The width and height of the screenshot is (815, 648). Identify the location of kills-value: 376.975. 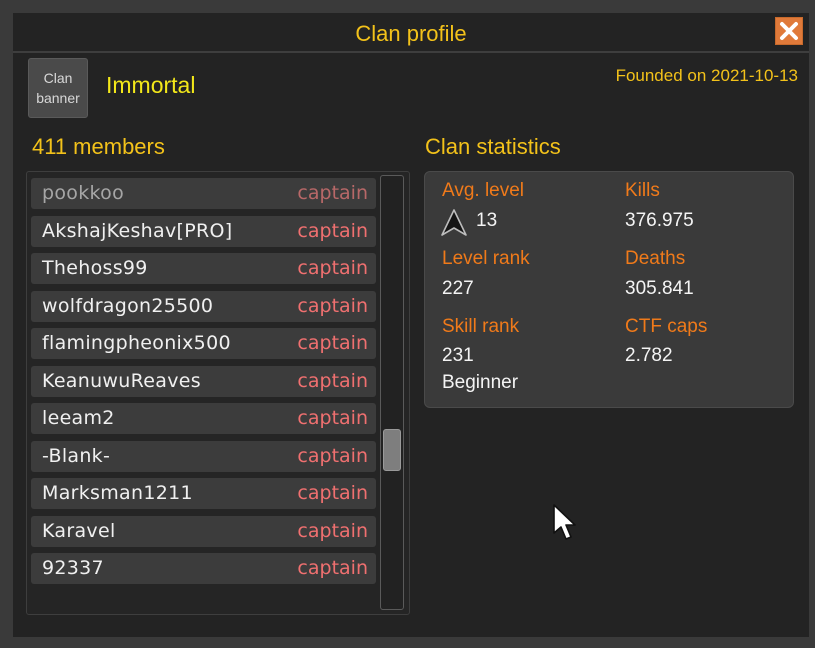
(659, 220).